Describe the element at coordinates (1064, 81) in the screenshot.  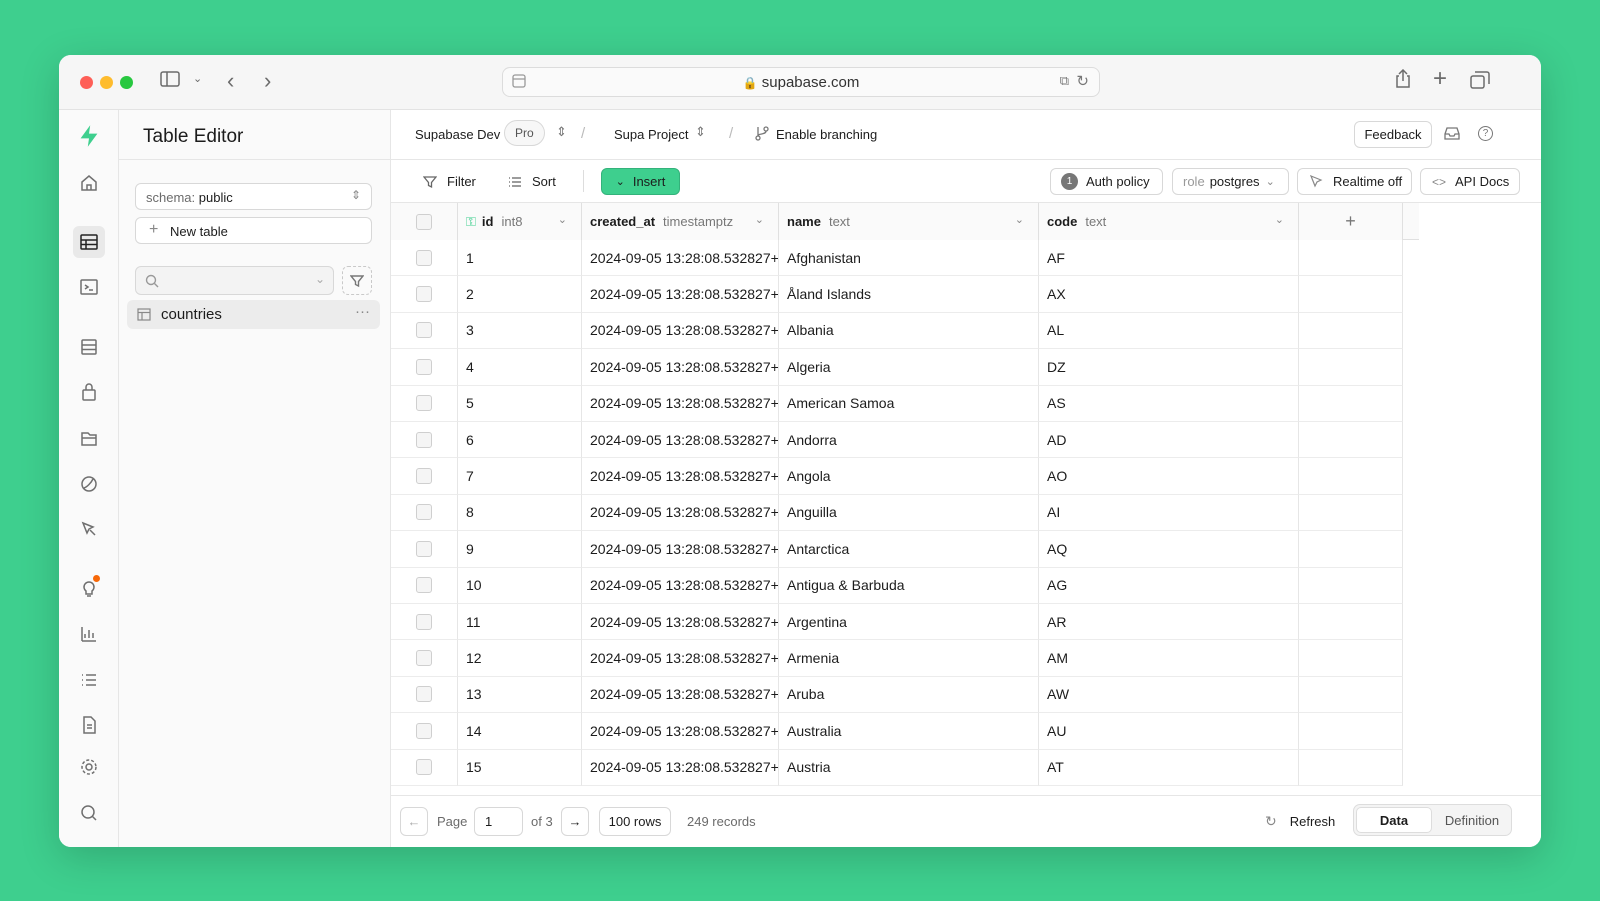
I see `translate-icon: ⧉` at that location.